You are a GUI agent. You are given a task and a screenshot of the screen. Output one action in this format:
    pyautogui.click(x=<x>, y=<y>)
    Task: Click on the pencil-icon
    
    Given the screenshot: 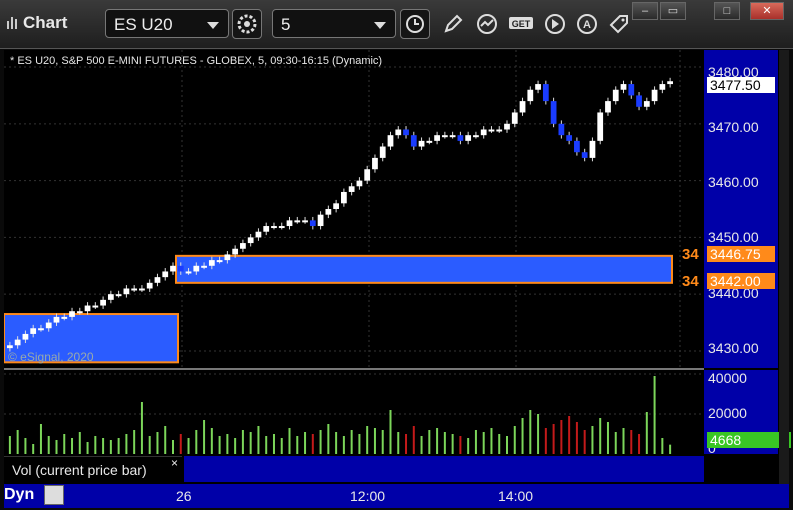 What is the action you would take?
    pyautogui.click(x=453, y=23)
    